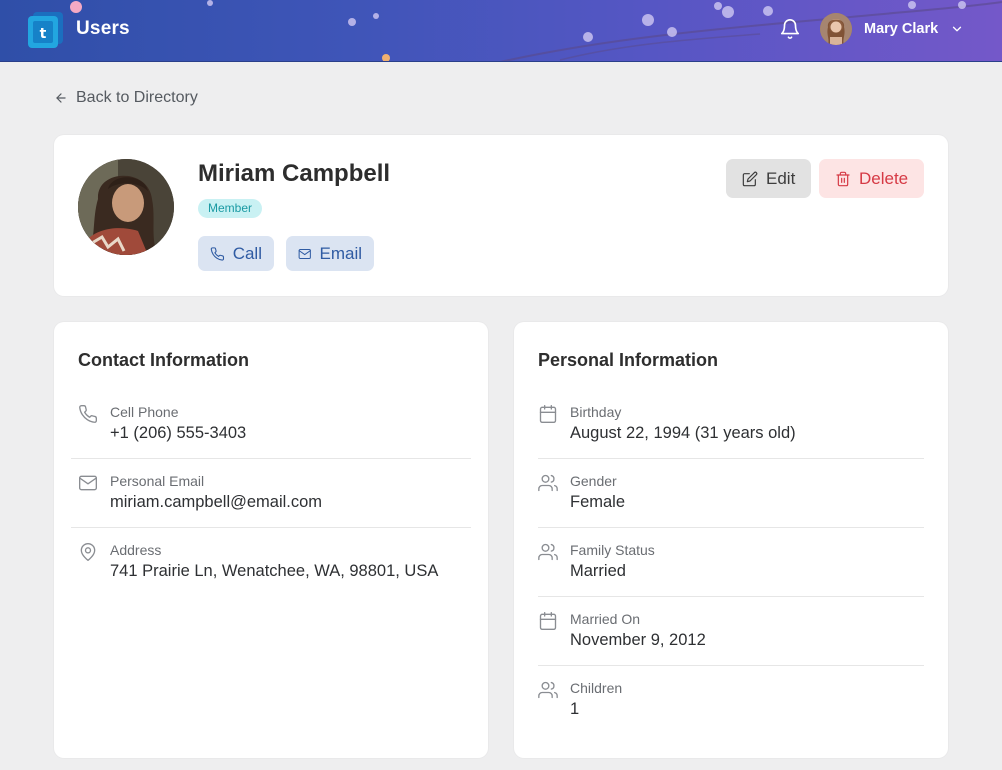 The image size is (1002, 770). What do you see at coordinates (790, 29) in the screenshot?
I see `bell-icon` at bounding box center [790, 29].